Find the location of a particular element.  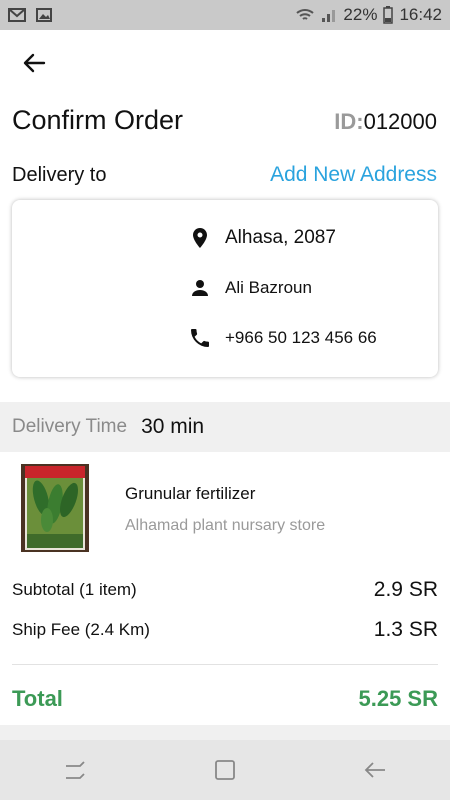

total-row: Total 5.25 SR is located at coordinates (225, 699).